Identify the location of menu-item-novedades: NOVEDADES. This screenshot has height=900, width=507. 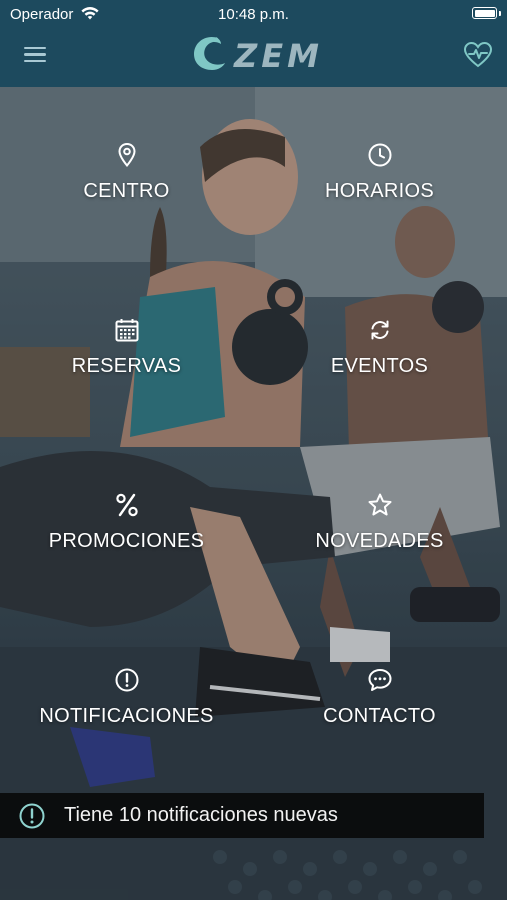
(379, 524).